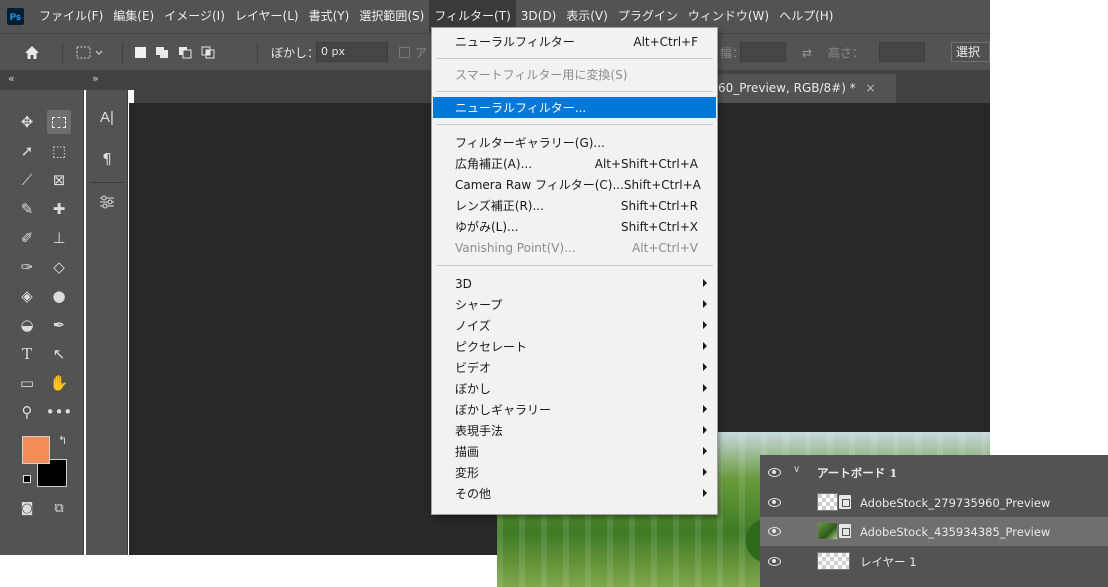 The image size is (1108, 587). What do you see at coordinates (27, 296) in the screenshot?
I see `bucket-icon: ◈` at bounding box center [27, 296].